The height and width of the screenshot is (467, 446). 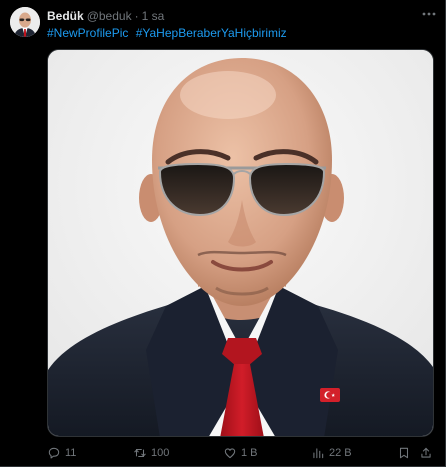 I want to click on share-button, so click(x=426, y=453).